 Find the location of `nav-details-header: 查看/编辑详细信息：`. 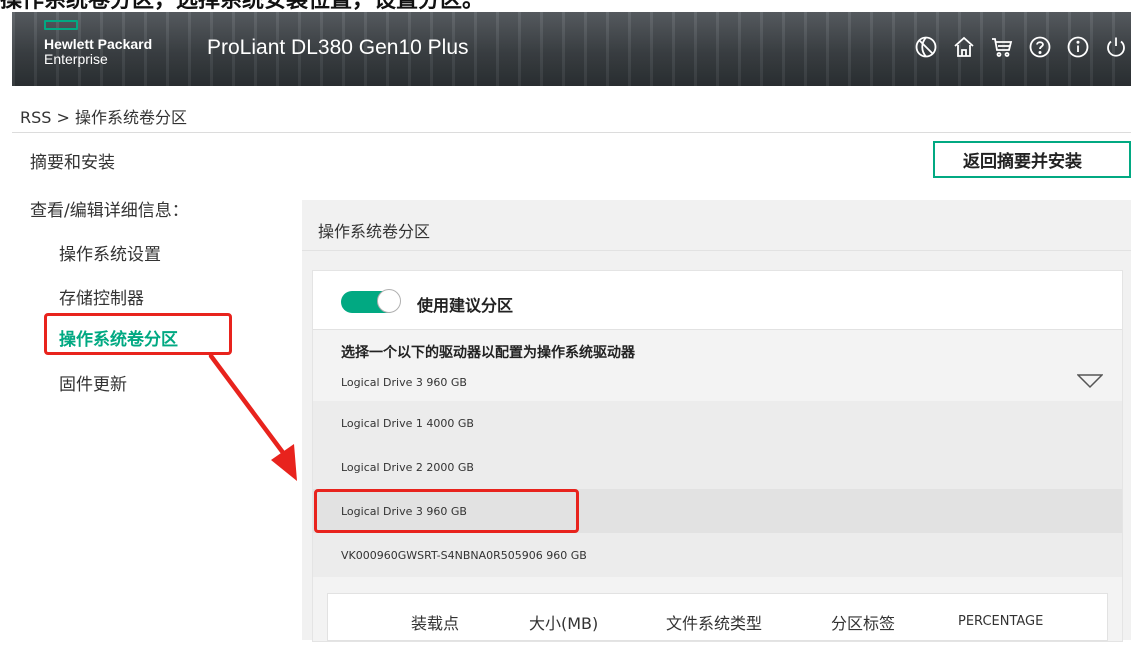

nav-details-header: 查看/编辑详细信息： is located at coordinates (109, 211).